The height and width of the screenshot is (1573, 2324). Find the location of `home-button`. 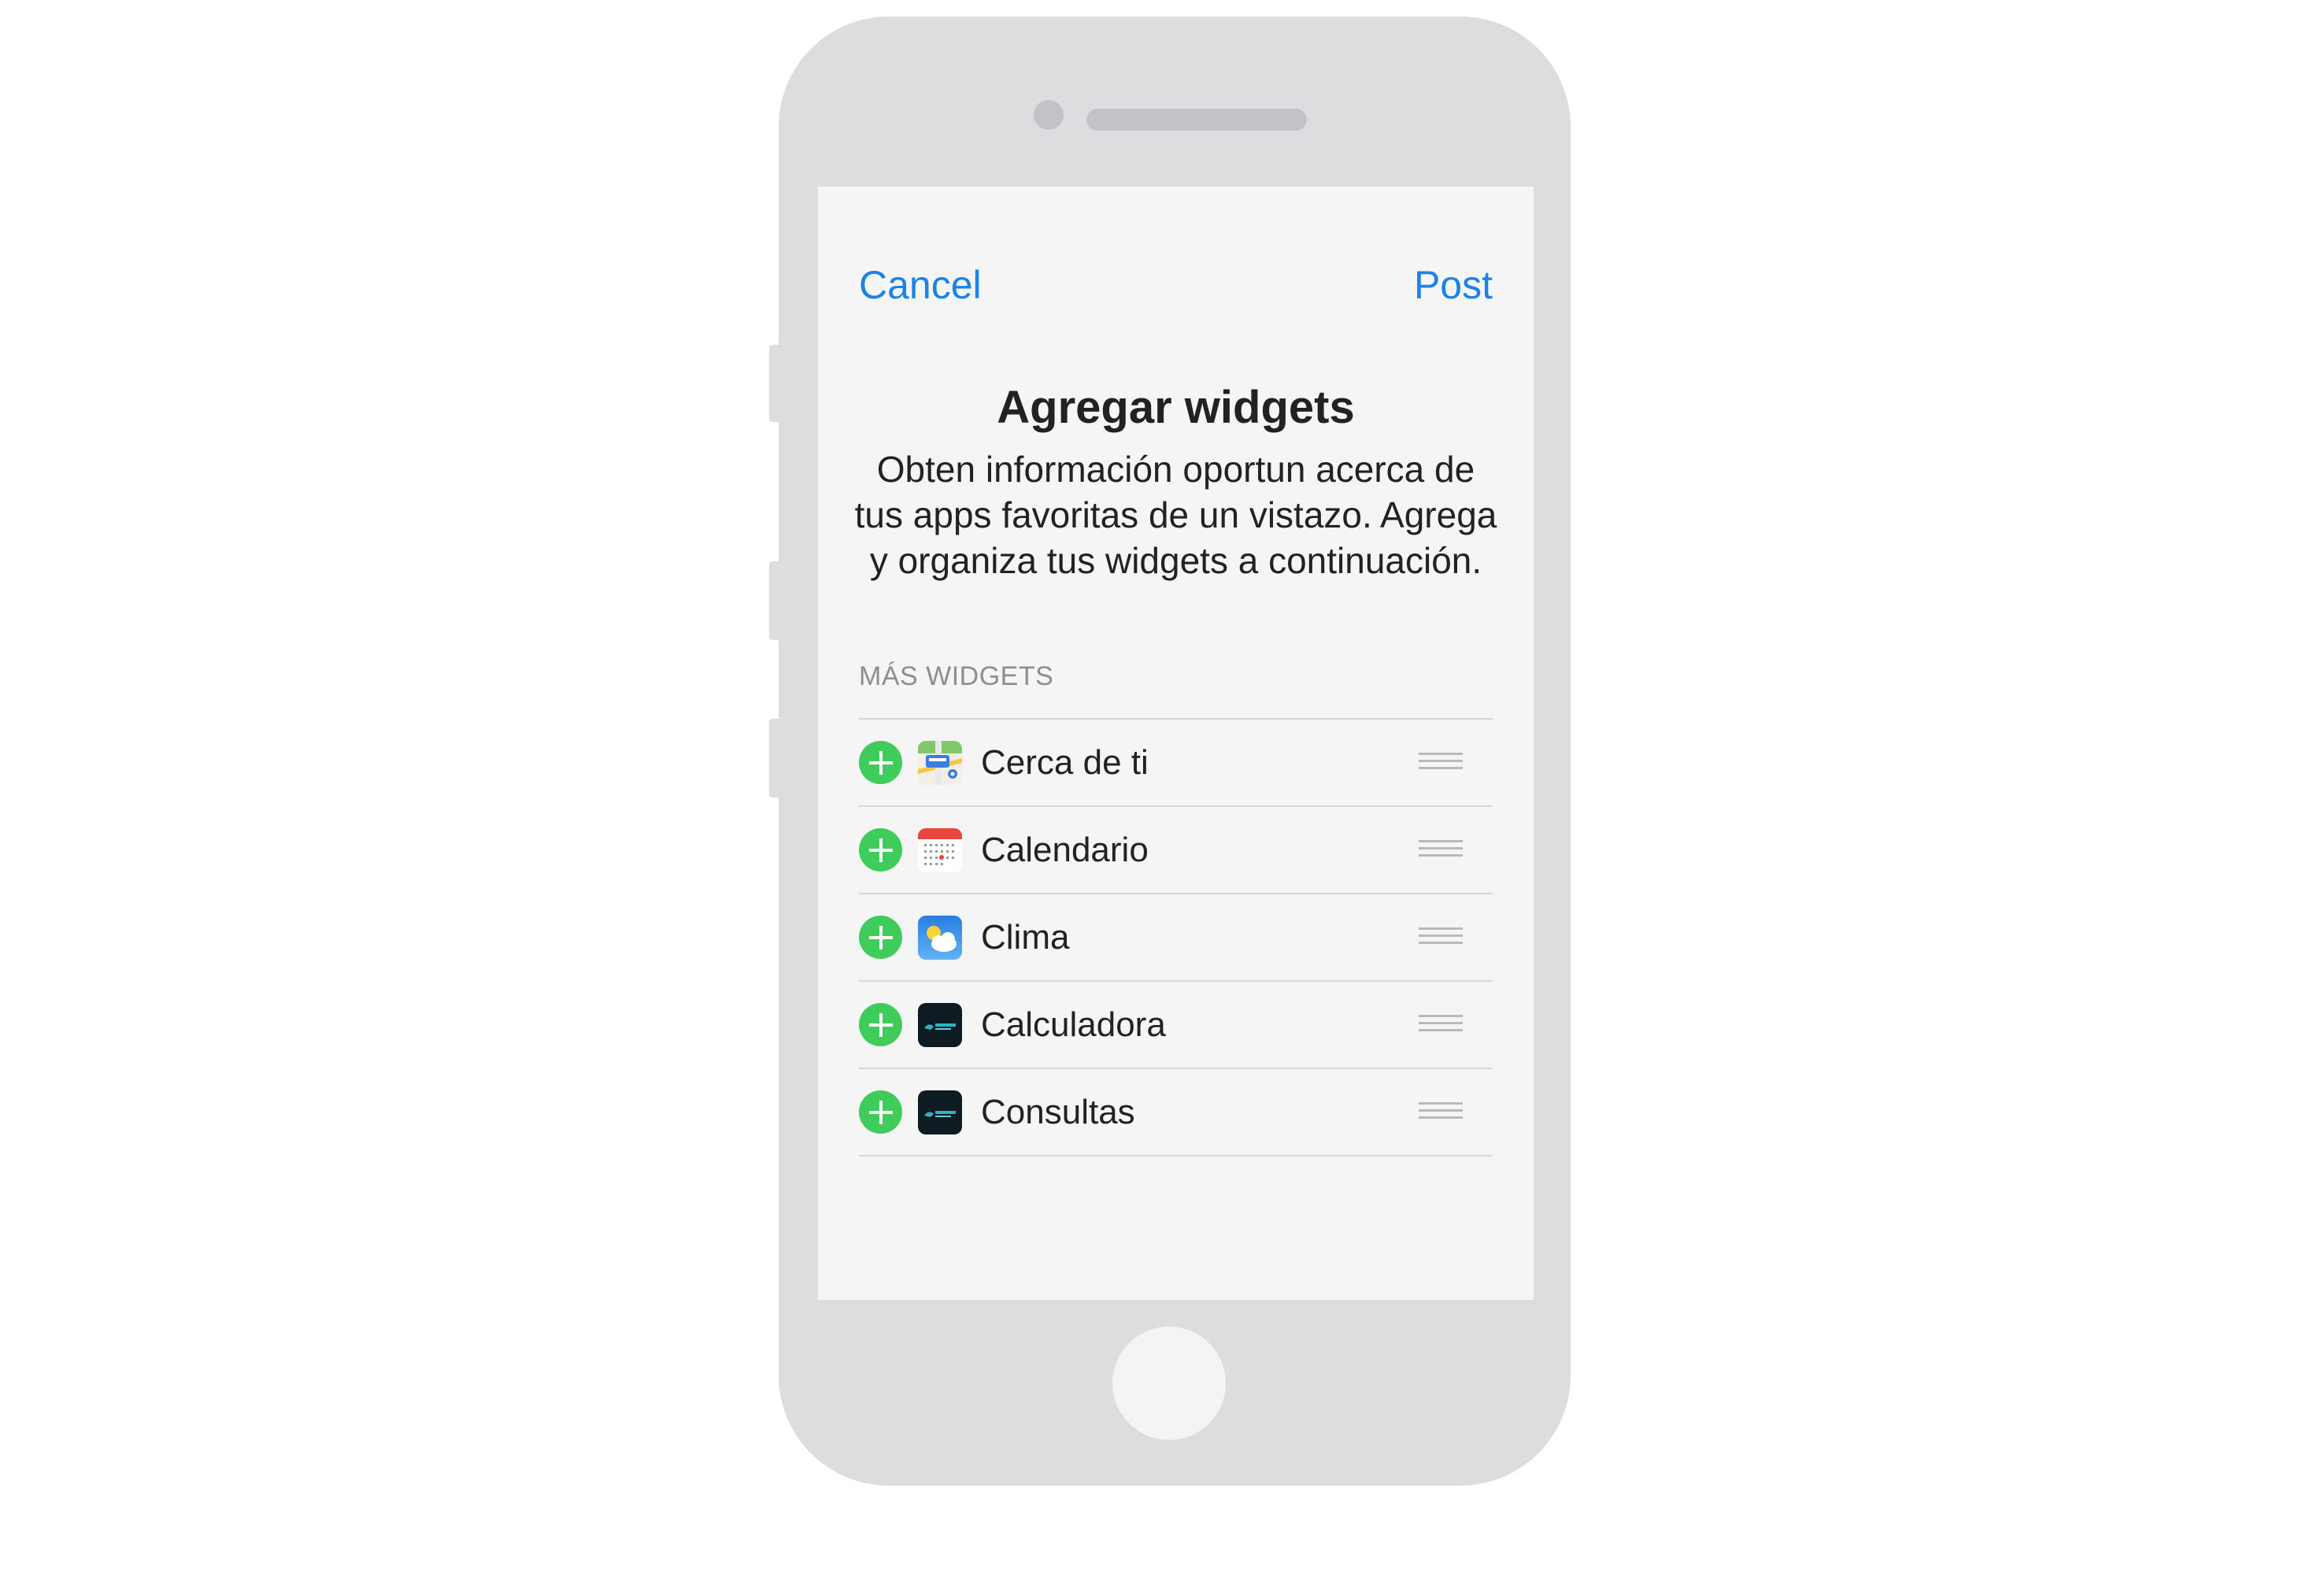

home-button is located at coordinates (1169, 1383).